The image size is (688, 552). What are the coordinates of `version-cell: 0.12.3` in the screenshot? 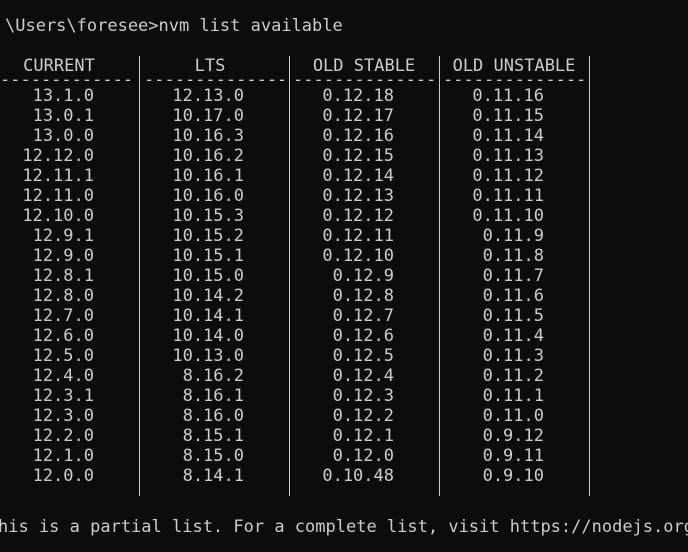 It's located at (363, 396).